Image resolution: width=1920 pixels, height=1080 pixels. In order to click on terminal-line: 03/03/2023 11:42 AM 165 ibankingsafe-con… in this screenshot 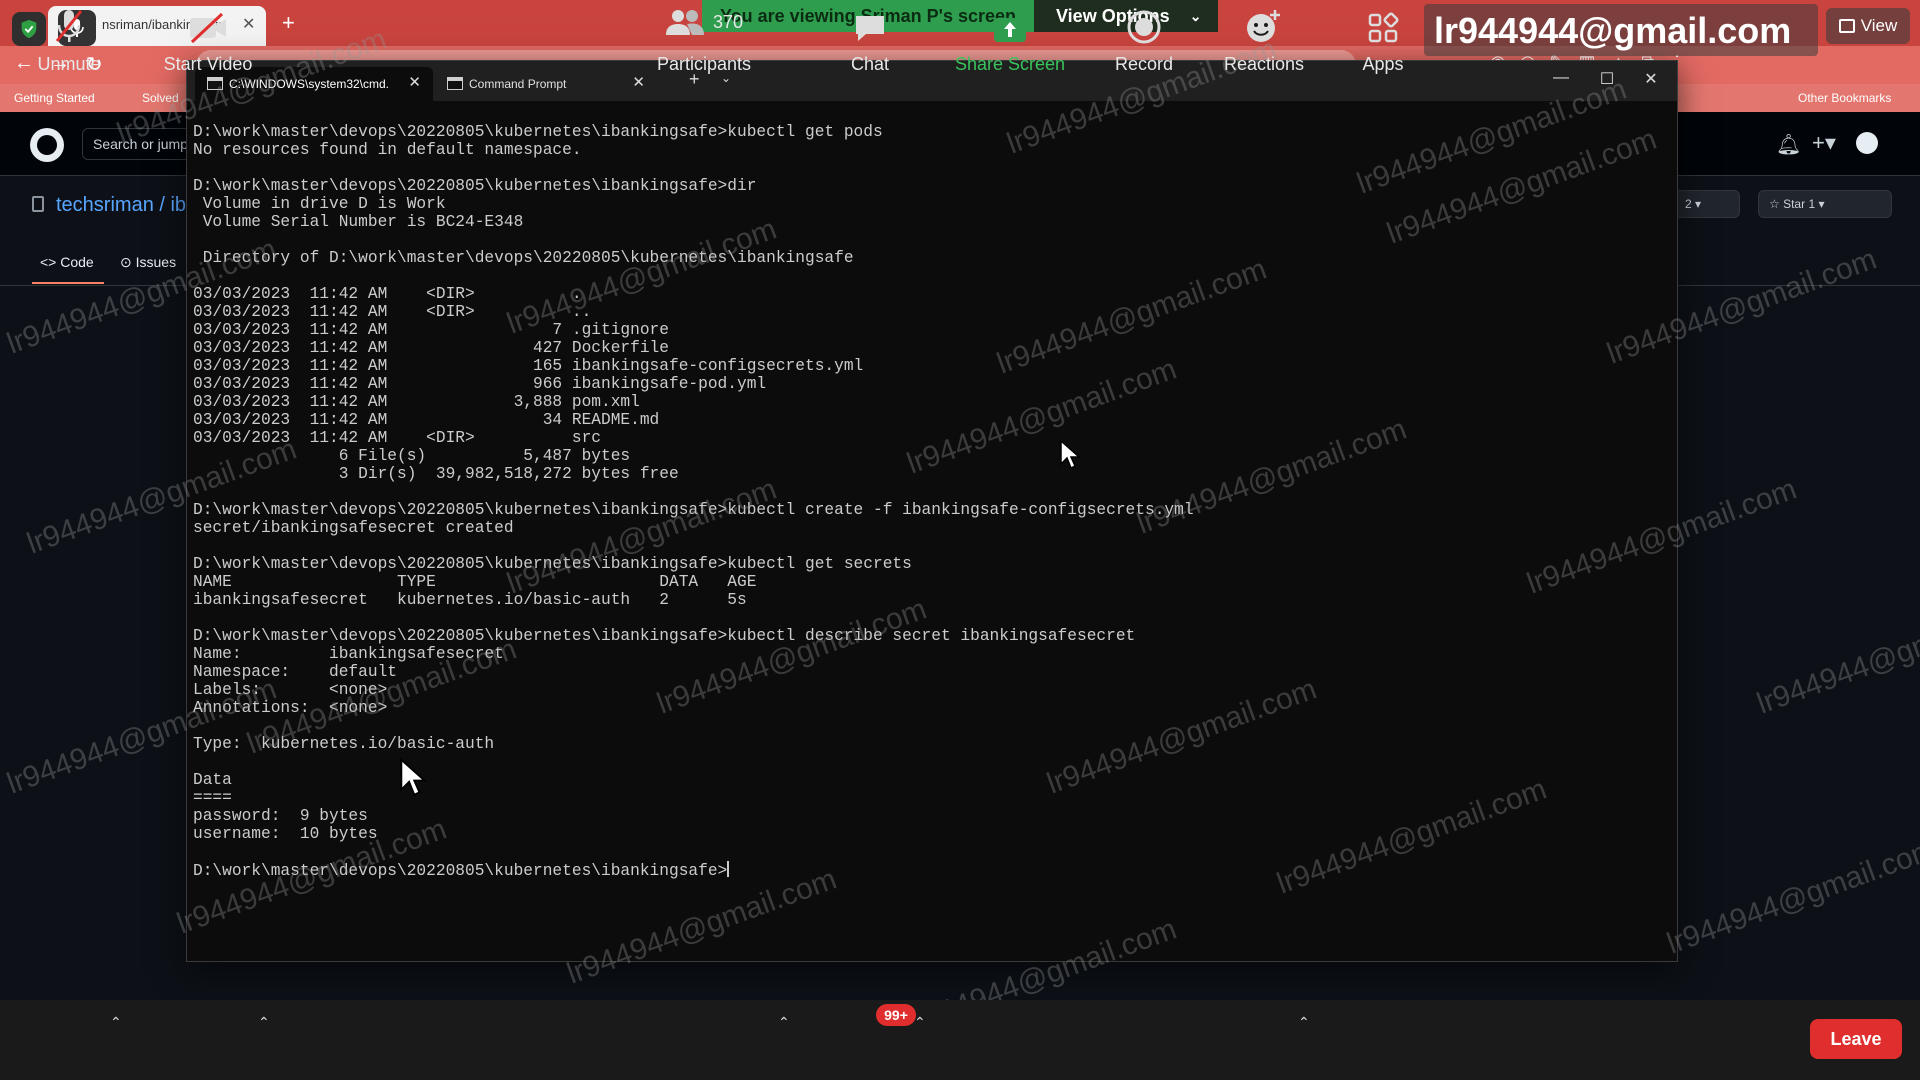, I will do `click(528, 366)`.